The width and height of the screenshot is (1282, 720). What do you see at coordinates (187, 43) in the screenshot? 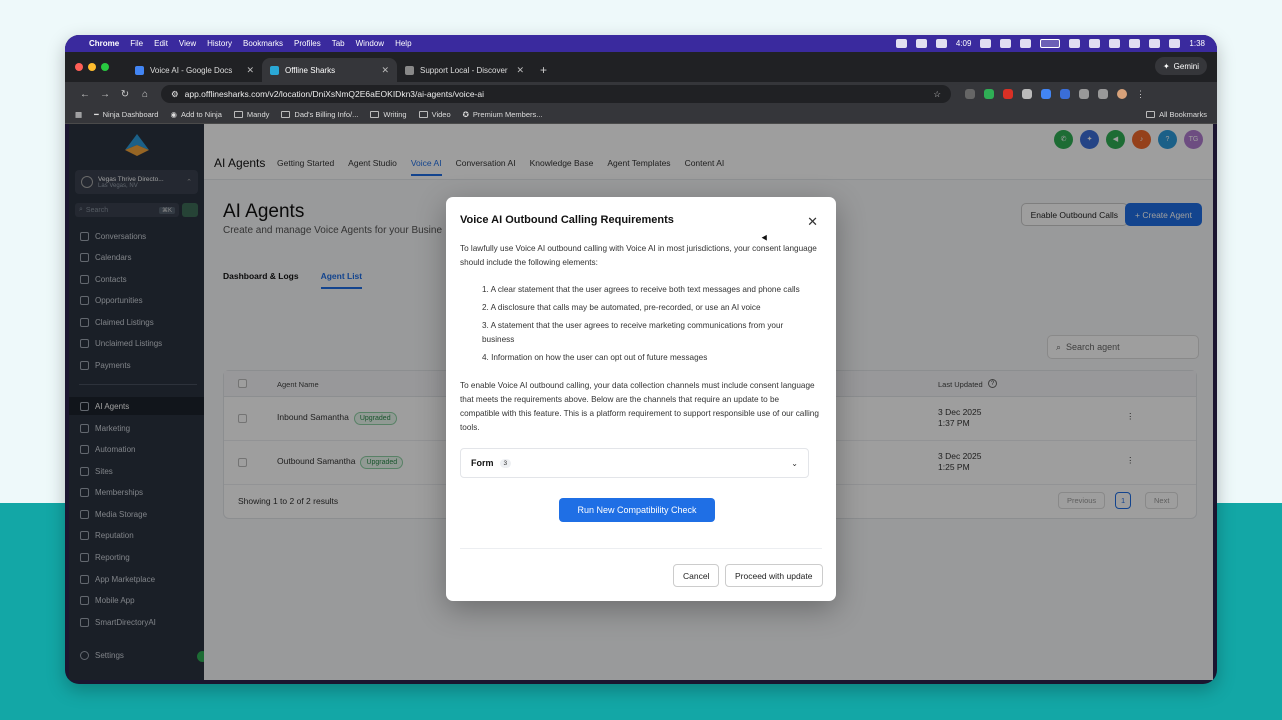
I see `menu-view: View` at bounding box center [187, 43].